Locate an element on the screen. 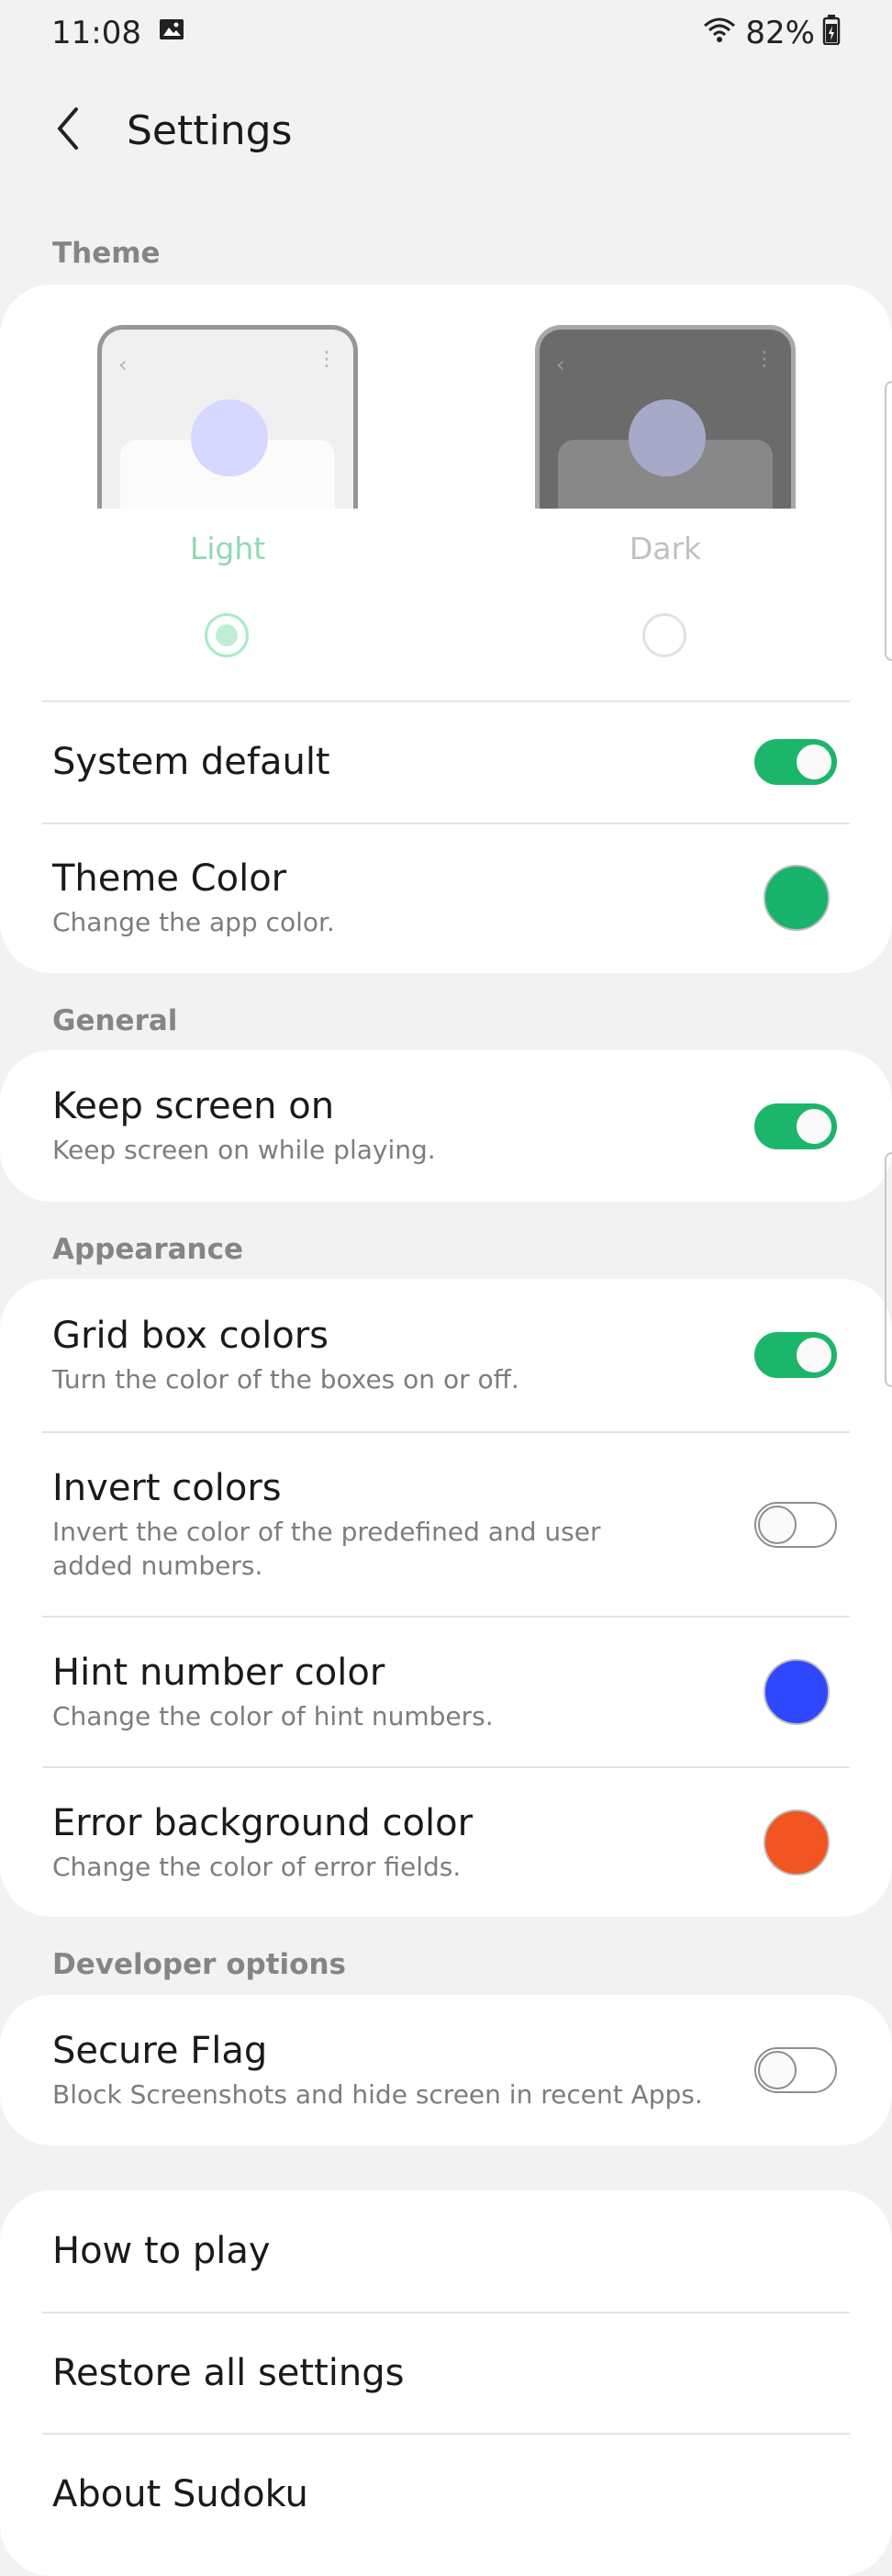 Image resolution: width=892 pixels, height=2576 pixels. theme-color-title: Theme Color is located at coordinates (170, 878).